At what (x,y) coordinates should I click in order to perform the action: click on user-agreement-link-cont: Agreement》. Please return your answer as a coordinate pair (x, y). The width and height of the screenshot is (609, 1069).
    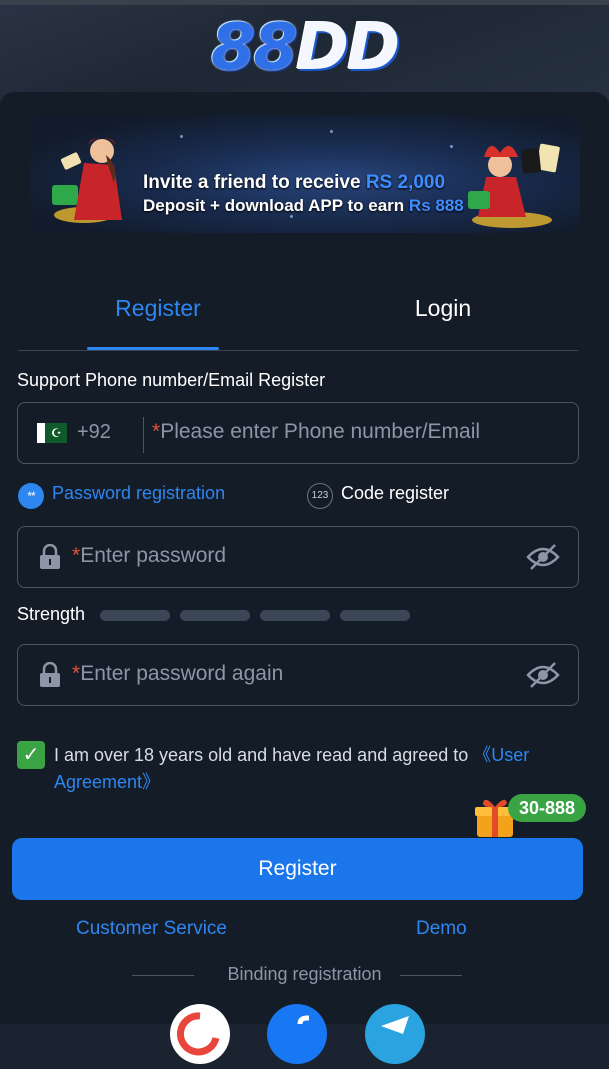
    Looking at the image, I should click on (107, 782).